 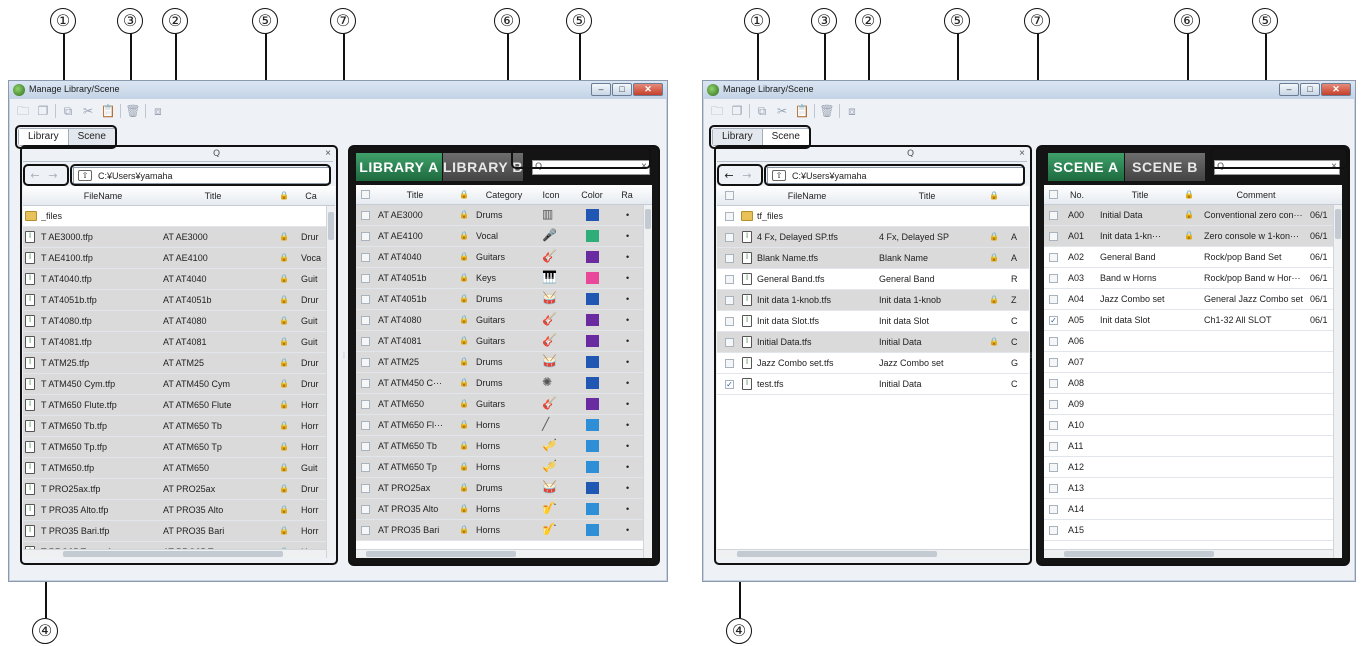 What do you see at coordinates (601, 89) in the screenshot?
I see `minimize-button: –` at bounding box center [601, 89].